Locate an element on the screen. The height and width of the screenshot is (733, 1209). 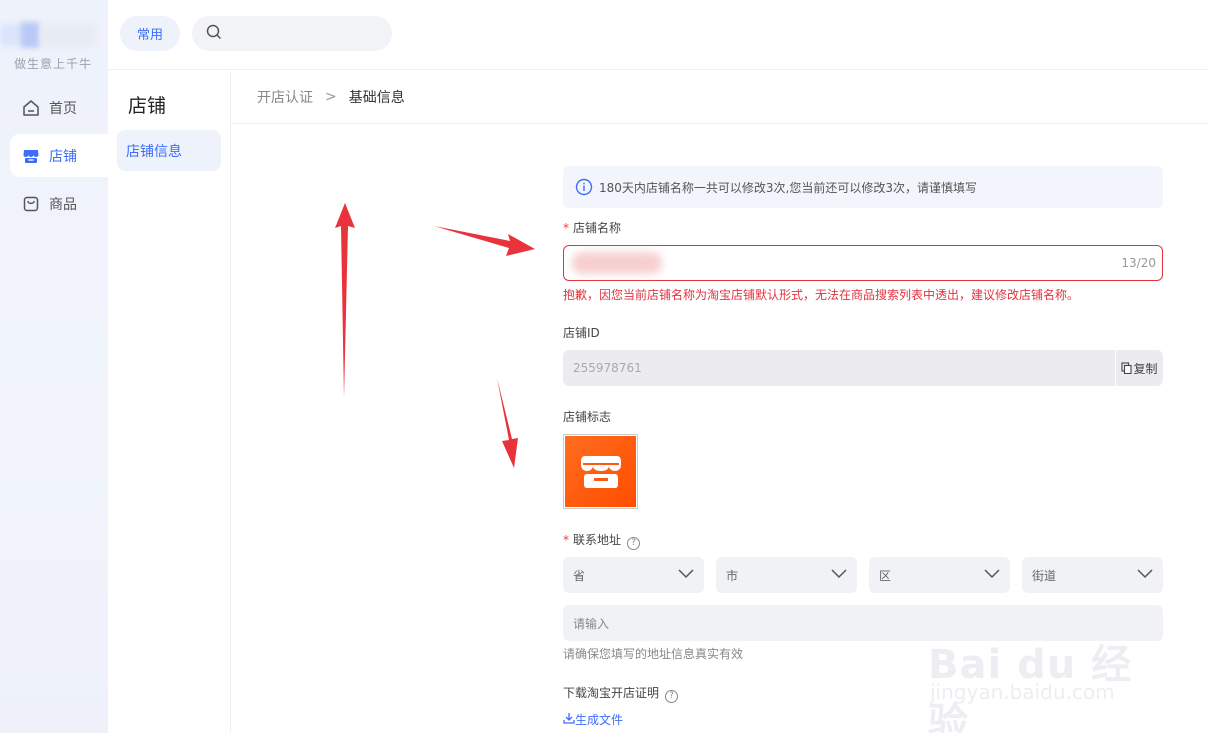
arrow-up is located at coordinates (345, 300).